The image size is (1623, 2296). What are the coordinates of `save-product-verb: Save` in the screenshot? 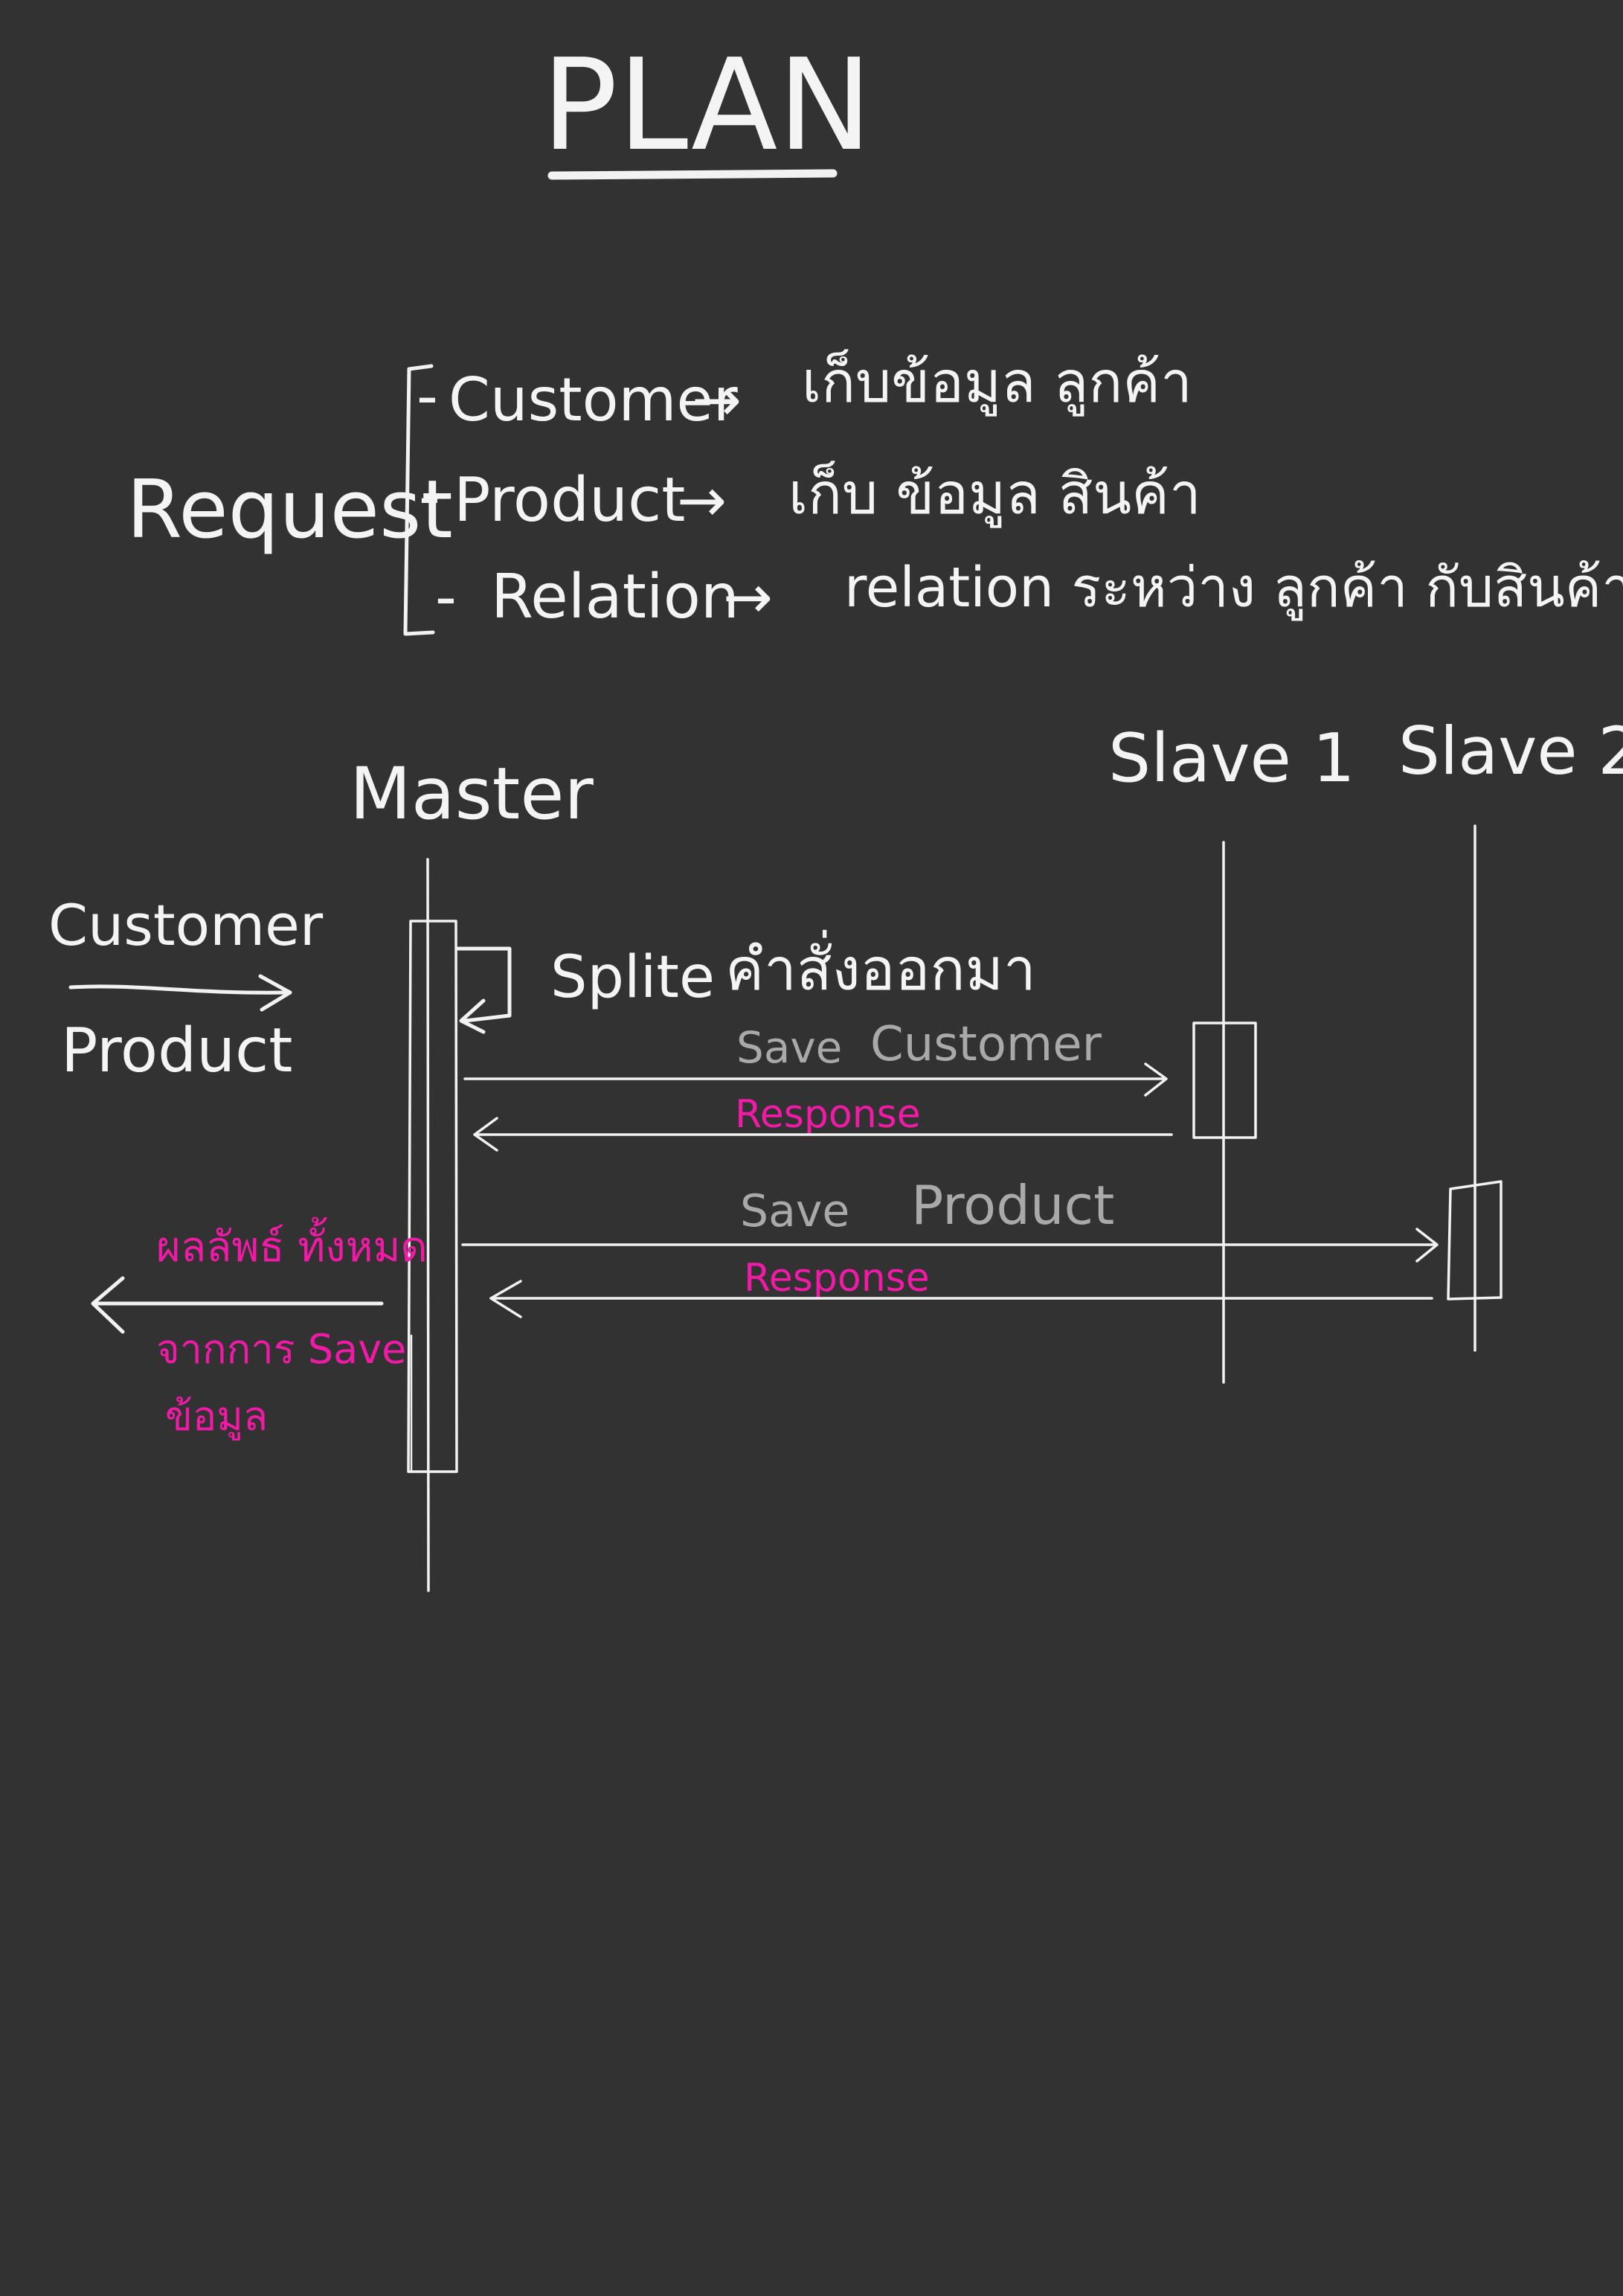 It's located at (795, 1211).